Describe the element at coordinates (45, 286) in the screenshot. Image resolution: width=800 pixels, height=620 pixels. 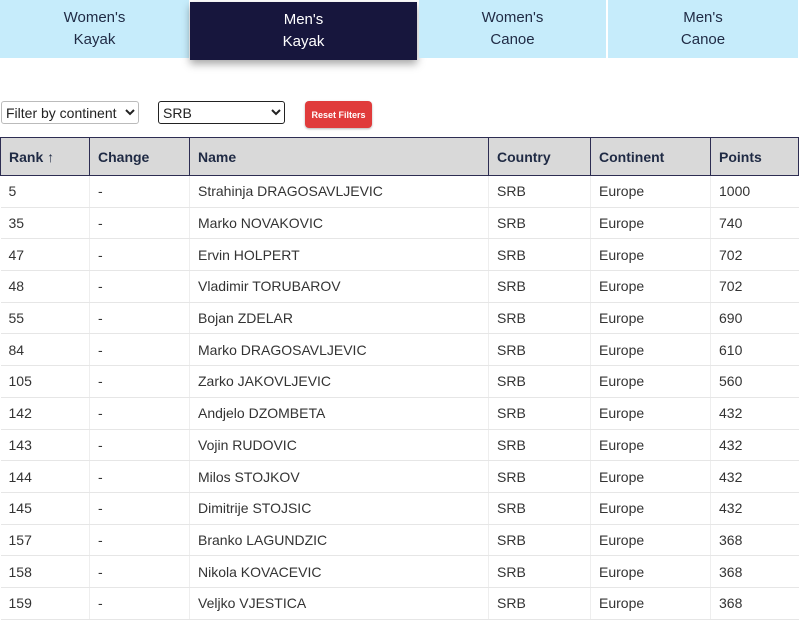
I see `rank-cell: 48` at that location.